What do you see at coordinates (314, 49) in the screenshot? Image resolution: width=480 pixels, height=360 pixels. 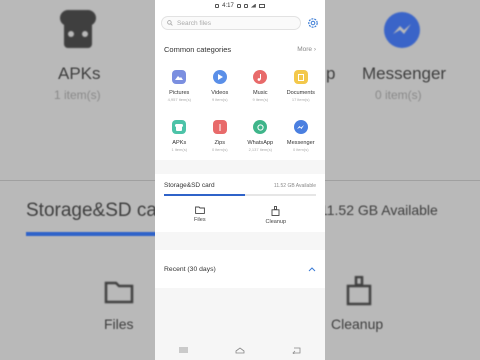 I see `chevron-right-icon: ›` at bounding box center [314, 49].